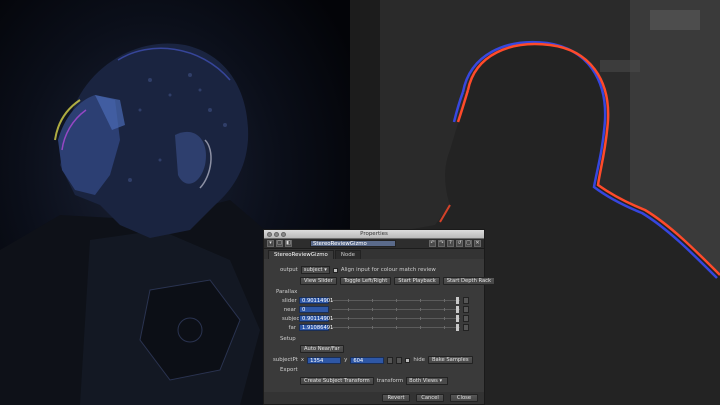  What do you see at coordinates (270, 243) in the screenshot?
I see `collapse-icon: ▾` at bounding box center [270, 243].